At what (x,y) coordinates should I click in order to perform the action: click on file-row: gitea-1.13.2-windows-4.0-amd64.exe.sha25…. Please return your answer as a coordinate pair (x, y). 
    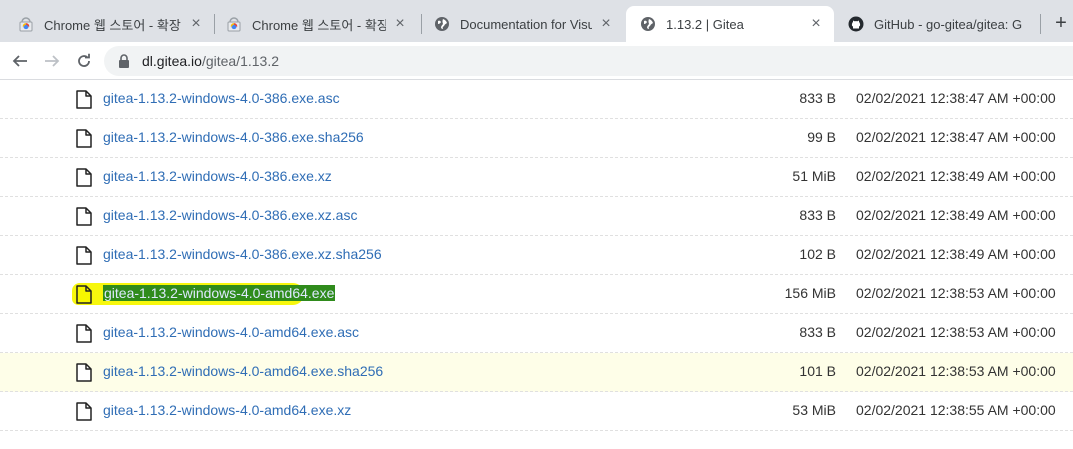
    Looking at the image, I should click on (536, 372).